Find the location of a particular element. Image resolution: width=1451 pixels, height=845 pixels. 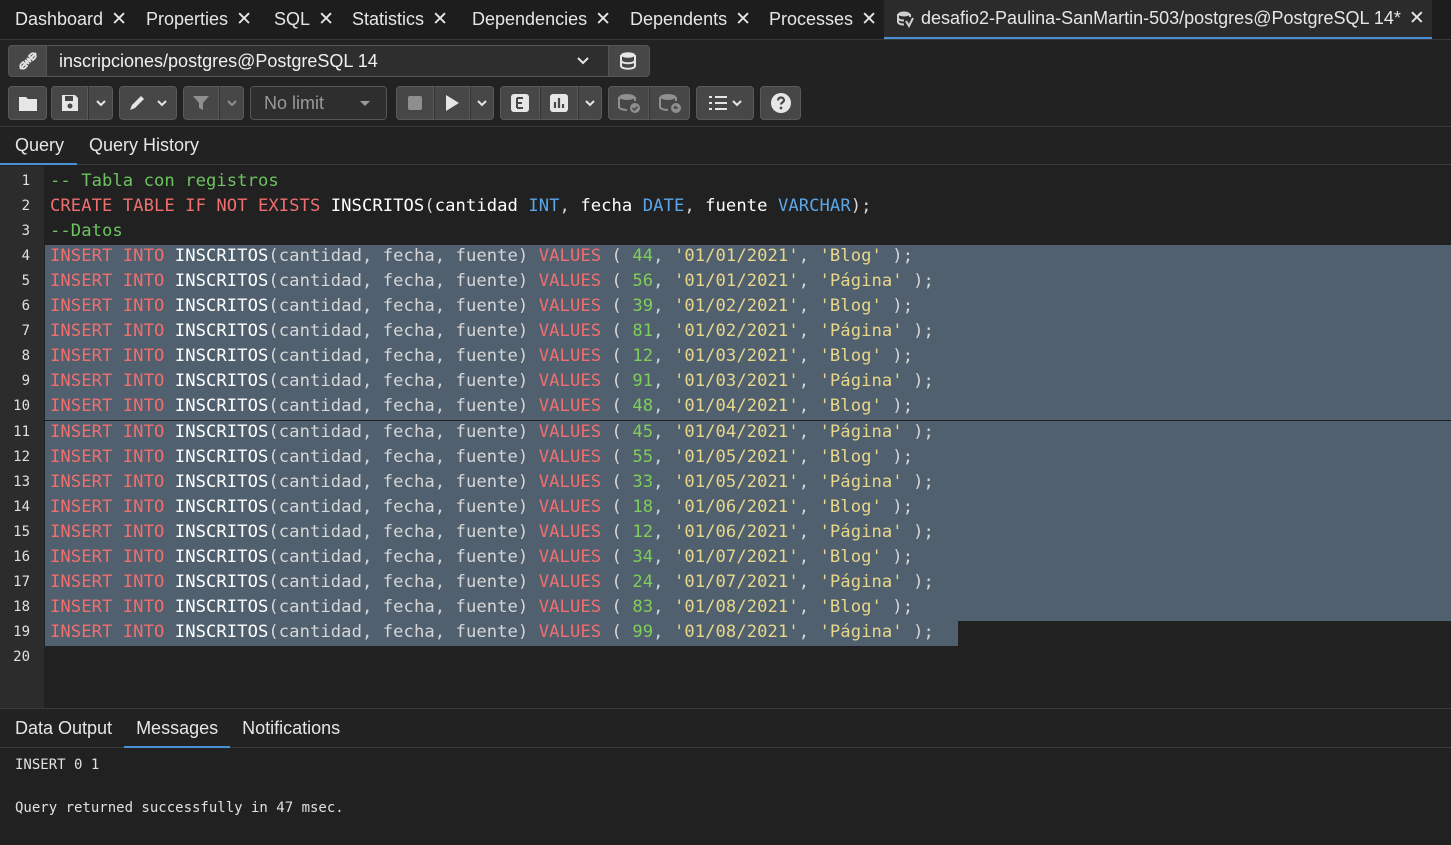

line-number: 10 is located at coordinates (21, 406).